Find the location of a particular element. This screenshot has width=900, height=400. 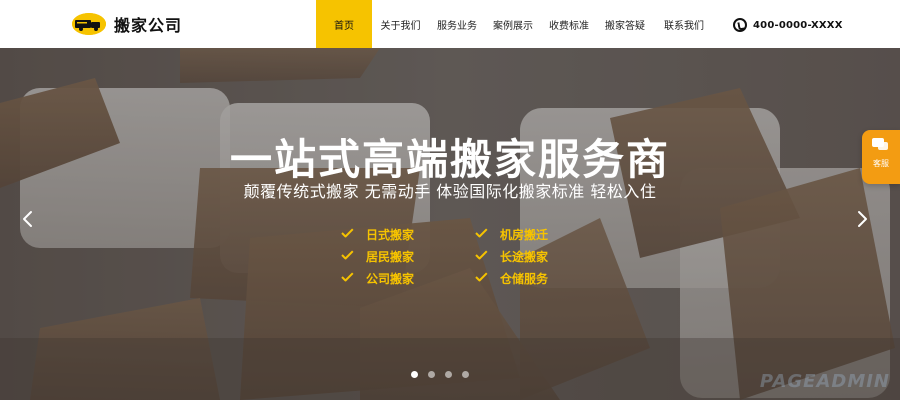

feature-label: 日式搬家 is located at coordinates (390, 234).